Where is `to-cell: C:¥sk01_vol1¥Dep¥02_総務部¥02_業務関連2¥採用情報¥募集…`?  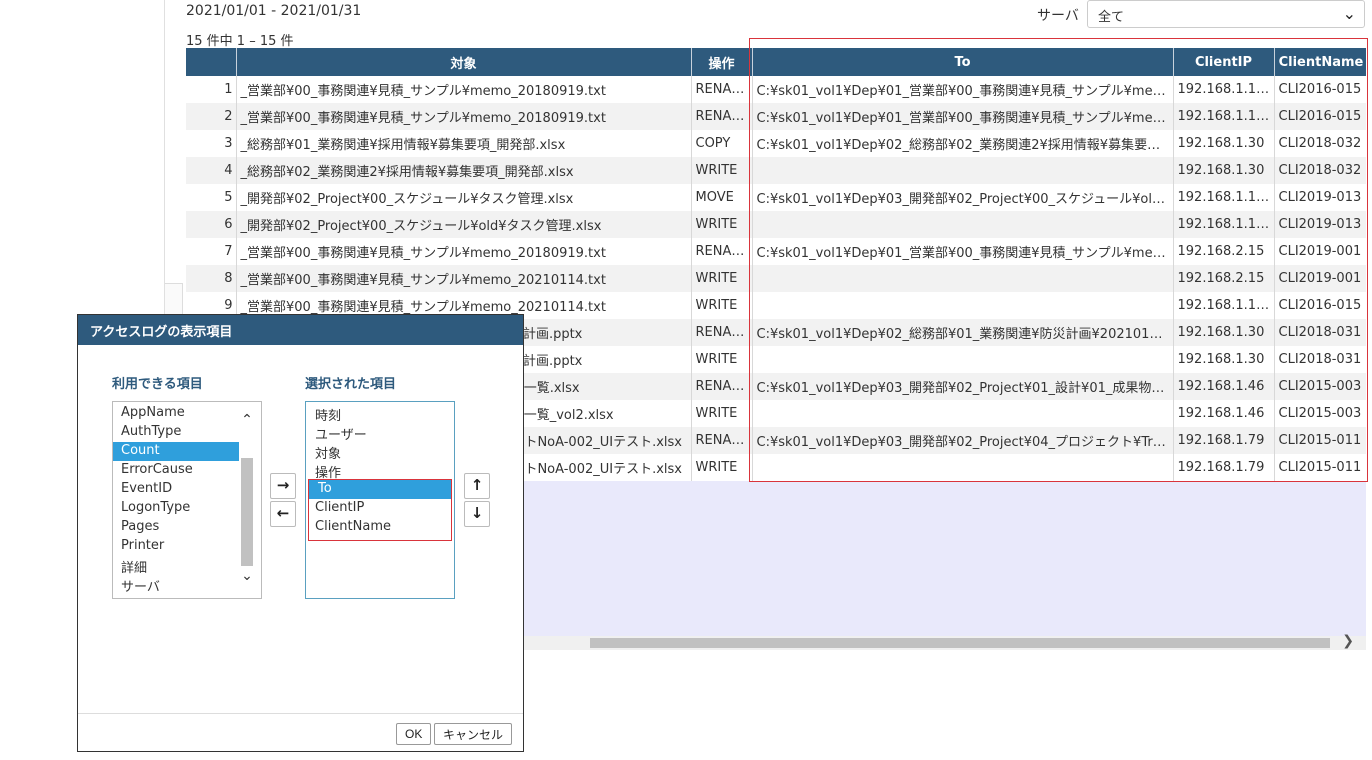 to-cell: C:¥sk01_vol1¥Dep¥02_総務部¥02_業務関連2¥採用情報¥募集… is located at coordinates (963, 143).